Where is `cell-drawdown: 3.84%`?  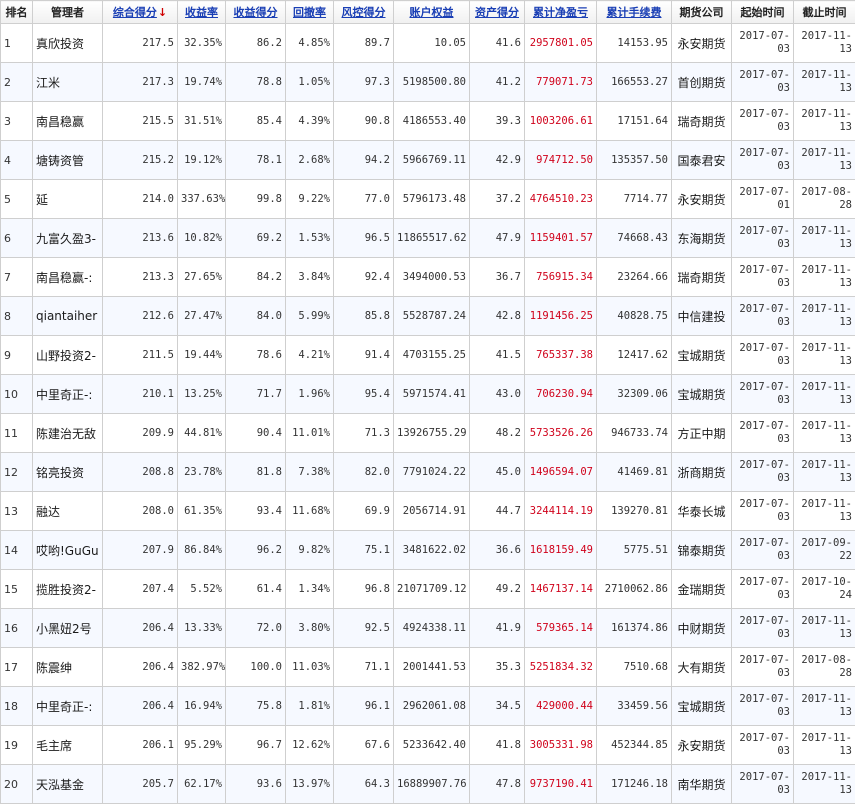
cell-drawdown: 3.84% is located at coordinates (310, 277).